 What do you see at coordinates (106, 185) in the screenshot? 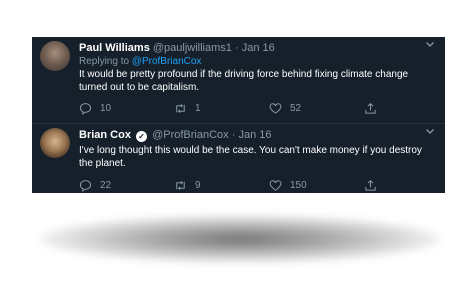
I see `reply-count: 22` at bounding box center [106, 185].